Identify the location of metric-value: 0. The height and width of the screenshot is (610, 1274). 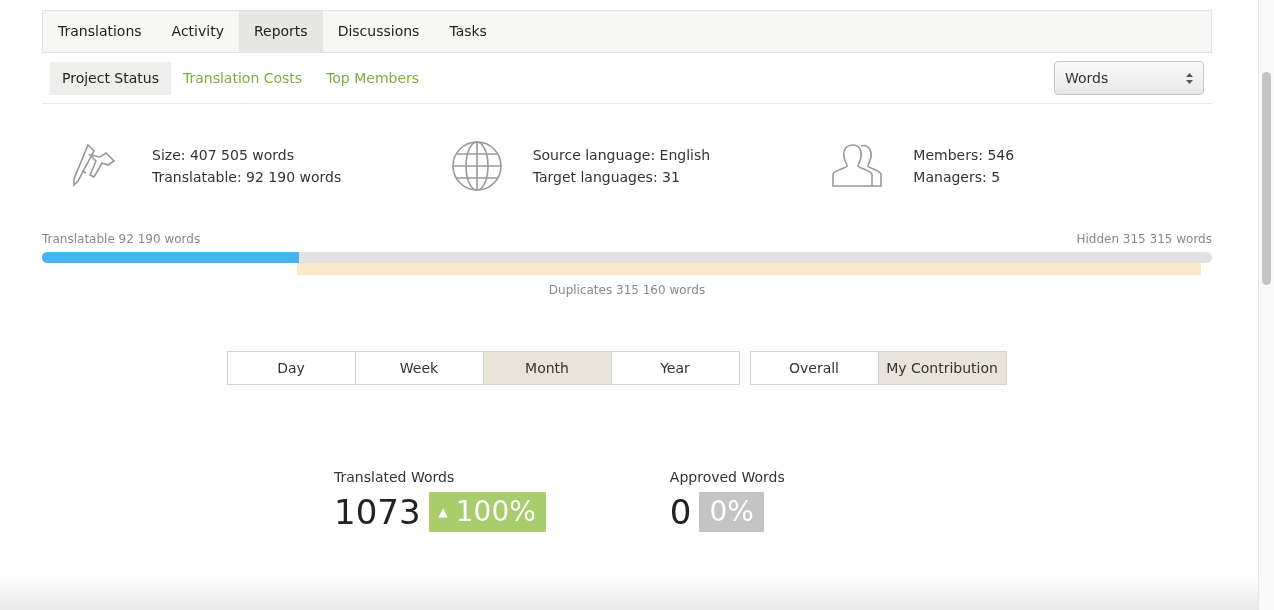
(680, 512).